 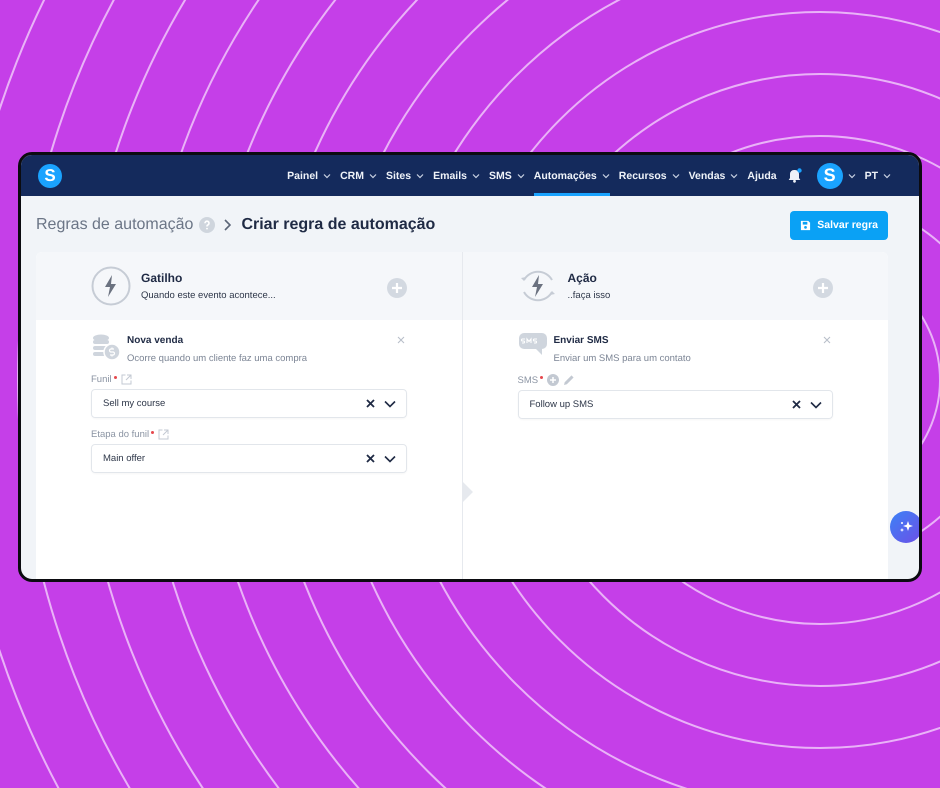 What do you see at coordinates (162, 278) in the screenshot?
I see `panel-title: Gatilho` at bounding box center [162, 278].